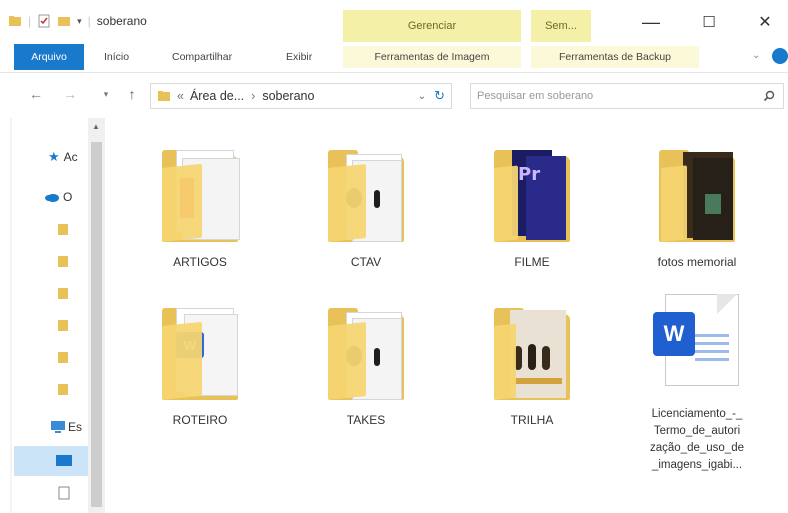 Image resolution: width=788 pixels, height=513 pixels. I want to click on tab-view: Exibir, so click(299, 57).